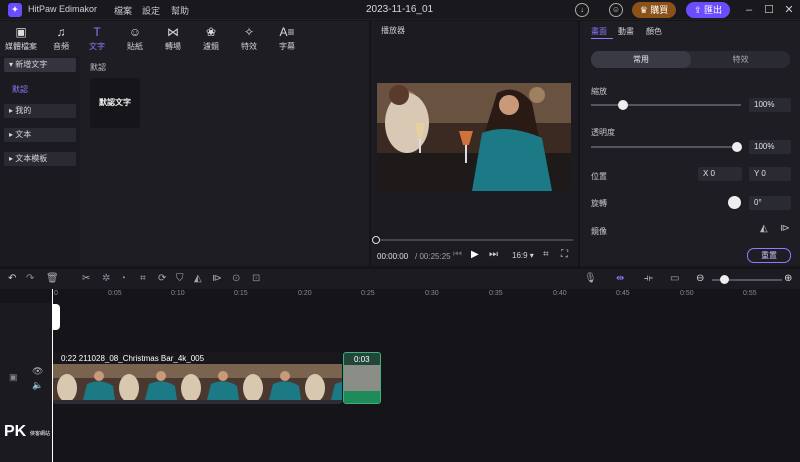 Image resolution: width=800 pixels, height=462 pixels. What do you see at coordinates (197, 378) in the screenshot?
I see `video-clip: 0:22 211028_08_Christmas Bar_4k_005` at bounding box center [197, 378].